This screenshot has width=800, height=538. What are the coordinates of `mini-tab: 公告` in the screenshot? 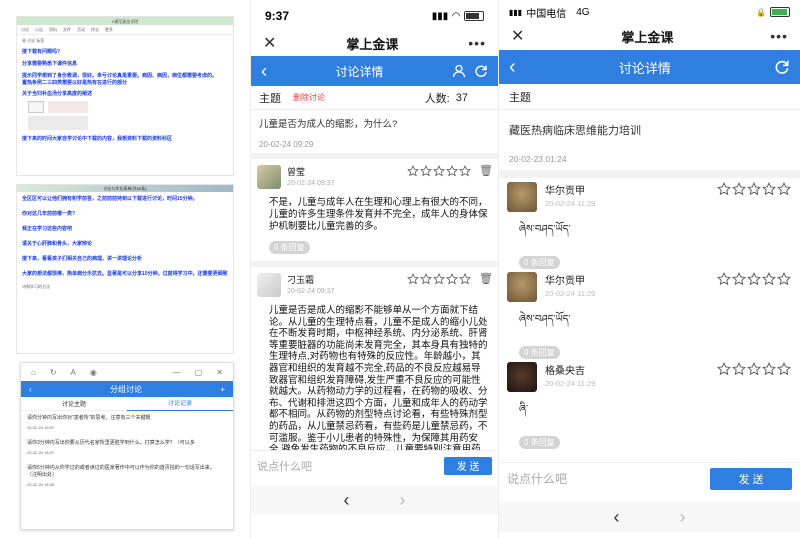 It's located at (39, 29).